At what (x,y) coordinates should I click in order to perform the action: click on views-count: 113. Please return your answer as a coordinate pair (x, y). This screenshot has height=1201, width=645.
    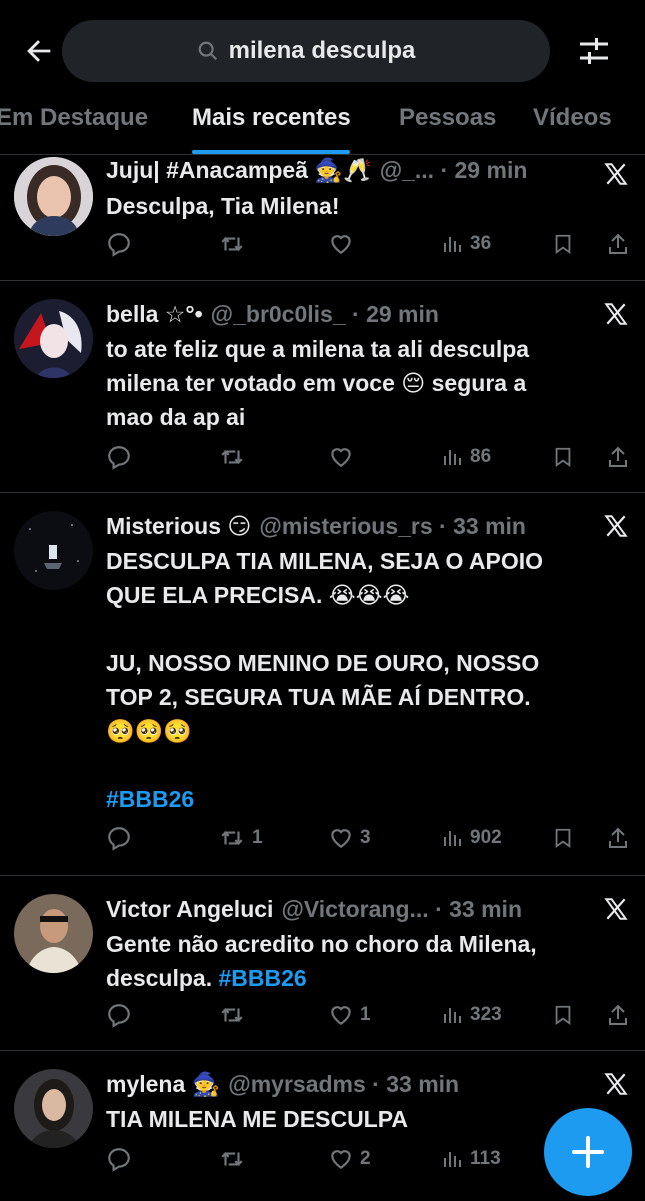
    Looking at the image, I should click on (470, 1159).